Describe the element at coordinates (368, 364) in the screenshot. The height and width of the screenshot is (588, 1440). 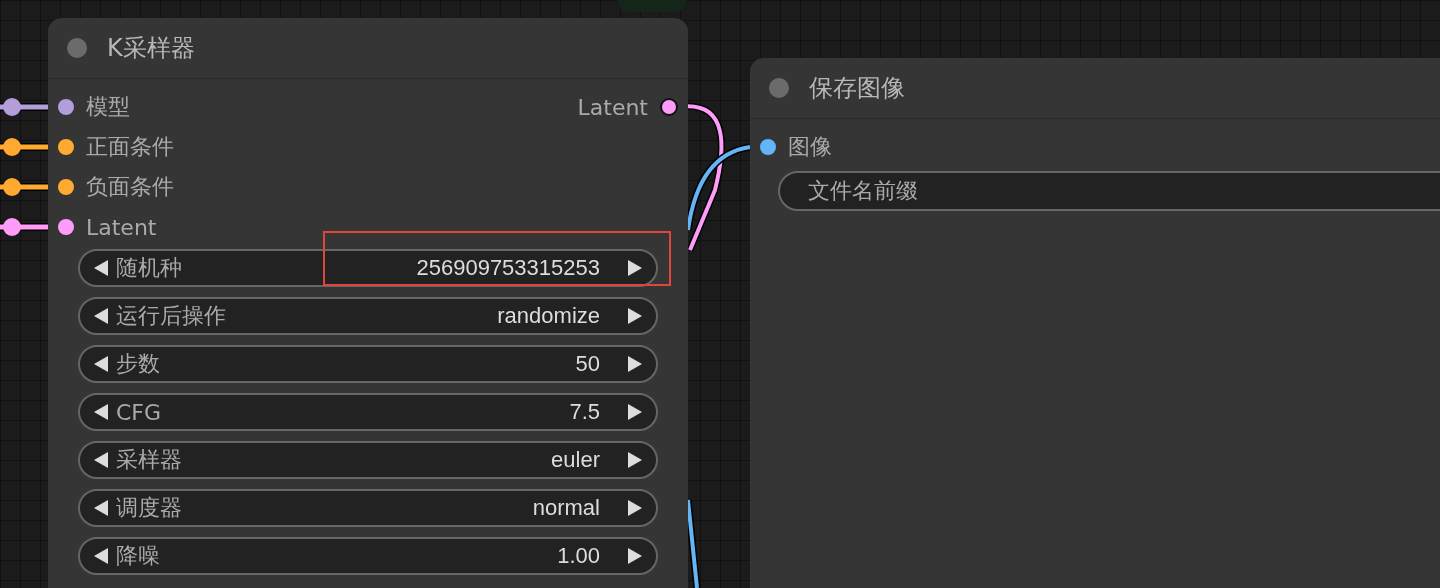
I see `number-widget: 步数 50` at that location.